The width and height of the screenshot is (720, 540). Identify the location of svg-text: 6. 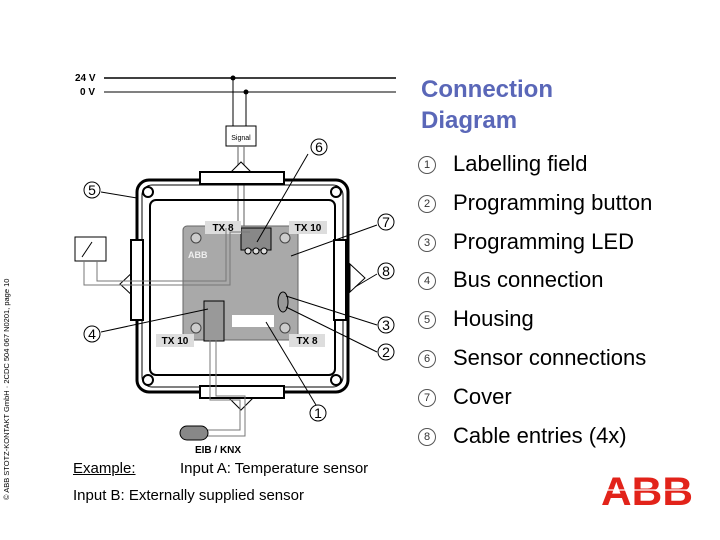
(319, 147).